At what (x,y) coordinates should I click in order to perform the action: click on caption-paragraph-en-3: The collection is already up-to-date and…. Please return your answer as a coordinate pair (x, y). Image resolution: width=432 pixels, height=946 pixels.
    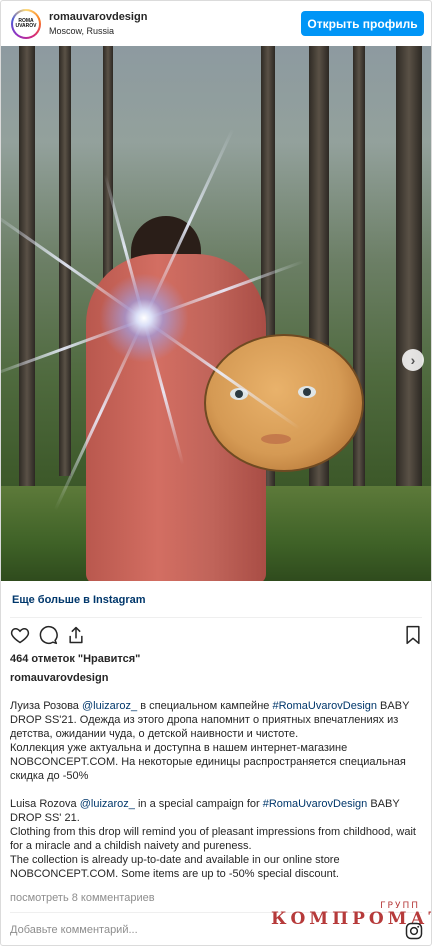
    Looking at the image, I should click on (175, 867).